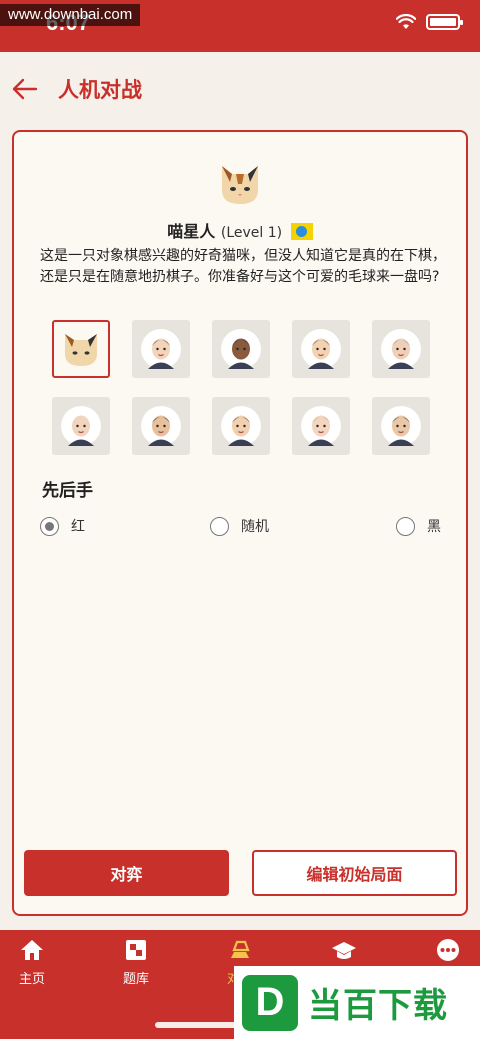 This screenshot has height=1039, width=480. What do you see at coordinates (418, 526) in the screenshot?
I see `radio-black: 黑` at bounding box center [418, 526].